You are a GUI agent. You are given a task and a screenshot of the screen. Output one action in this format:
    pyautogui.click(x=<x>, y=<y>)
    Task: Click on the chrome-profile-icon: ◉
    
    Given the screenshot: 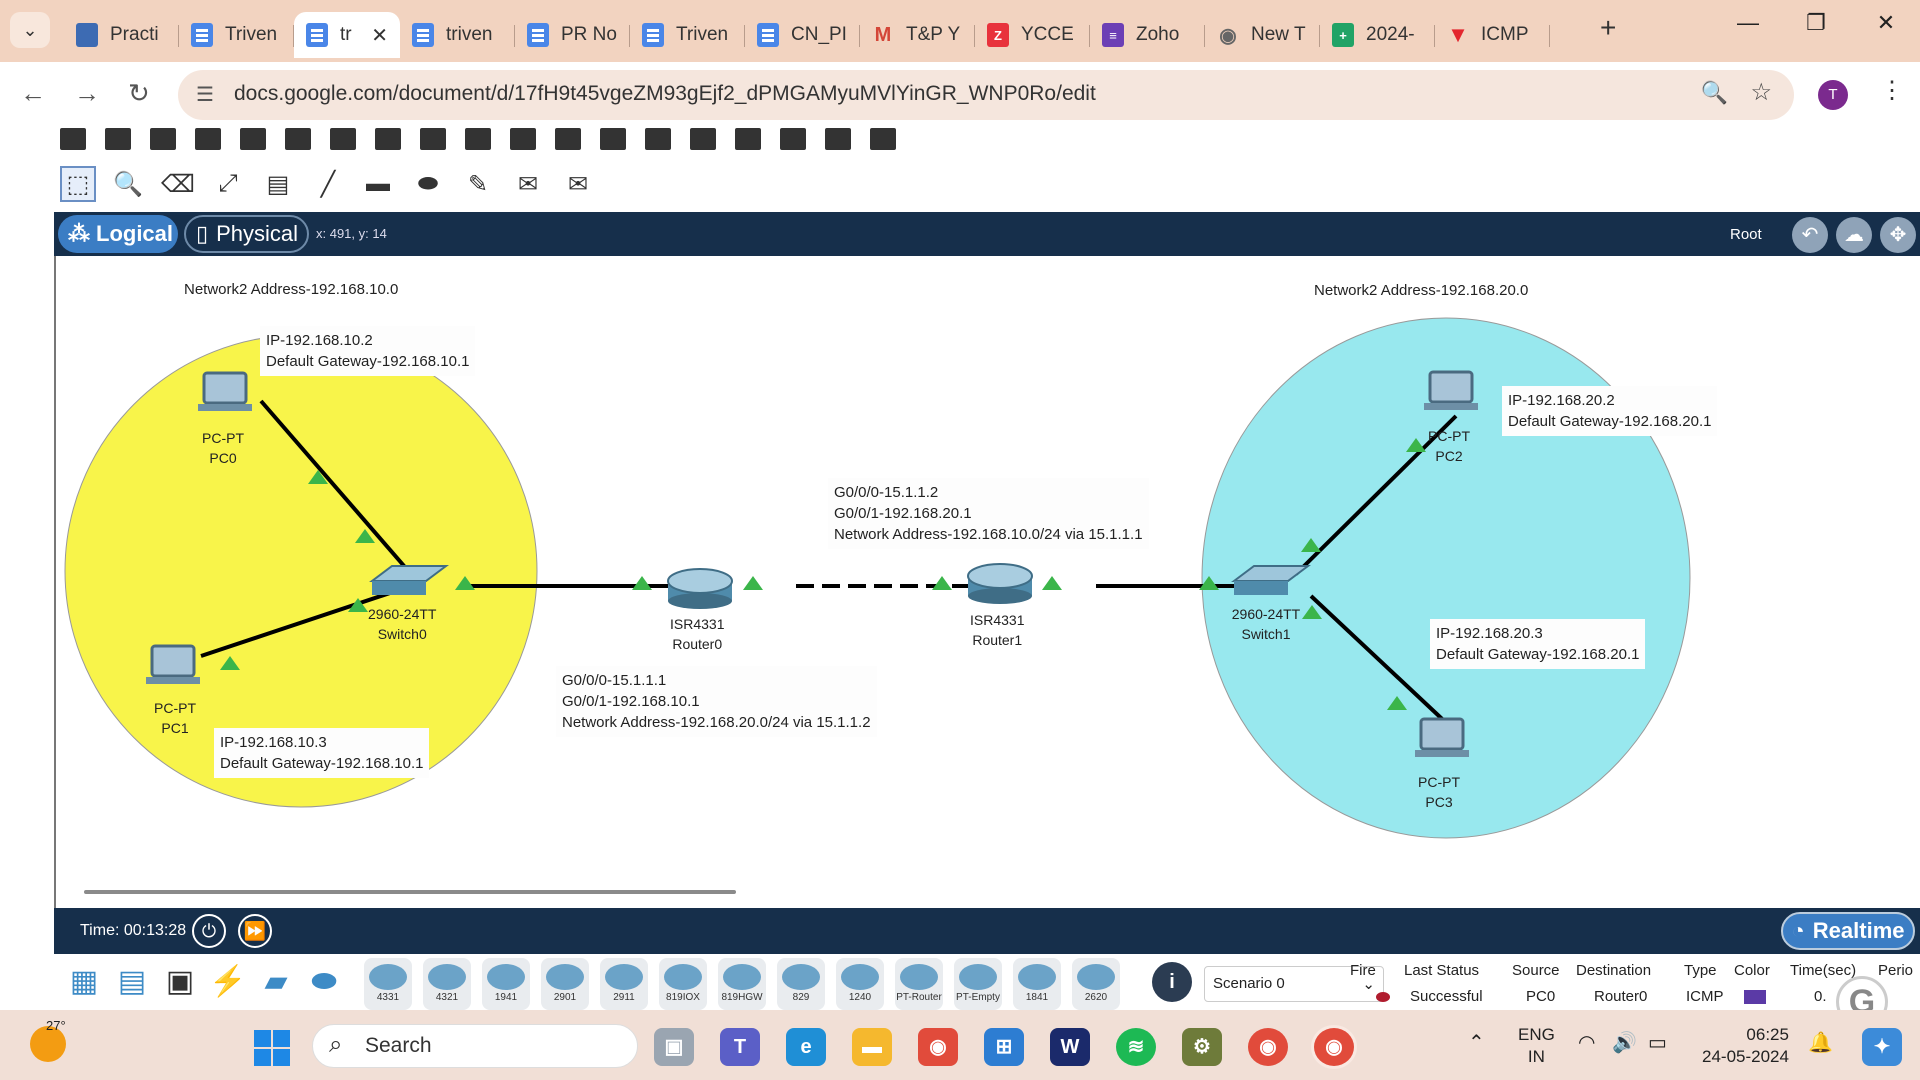 What is the action you would take?
    pyautogui.click(x=1268, y=1047)
    